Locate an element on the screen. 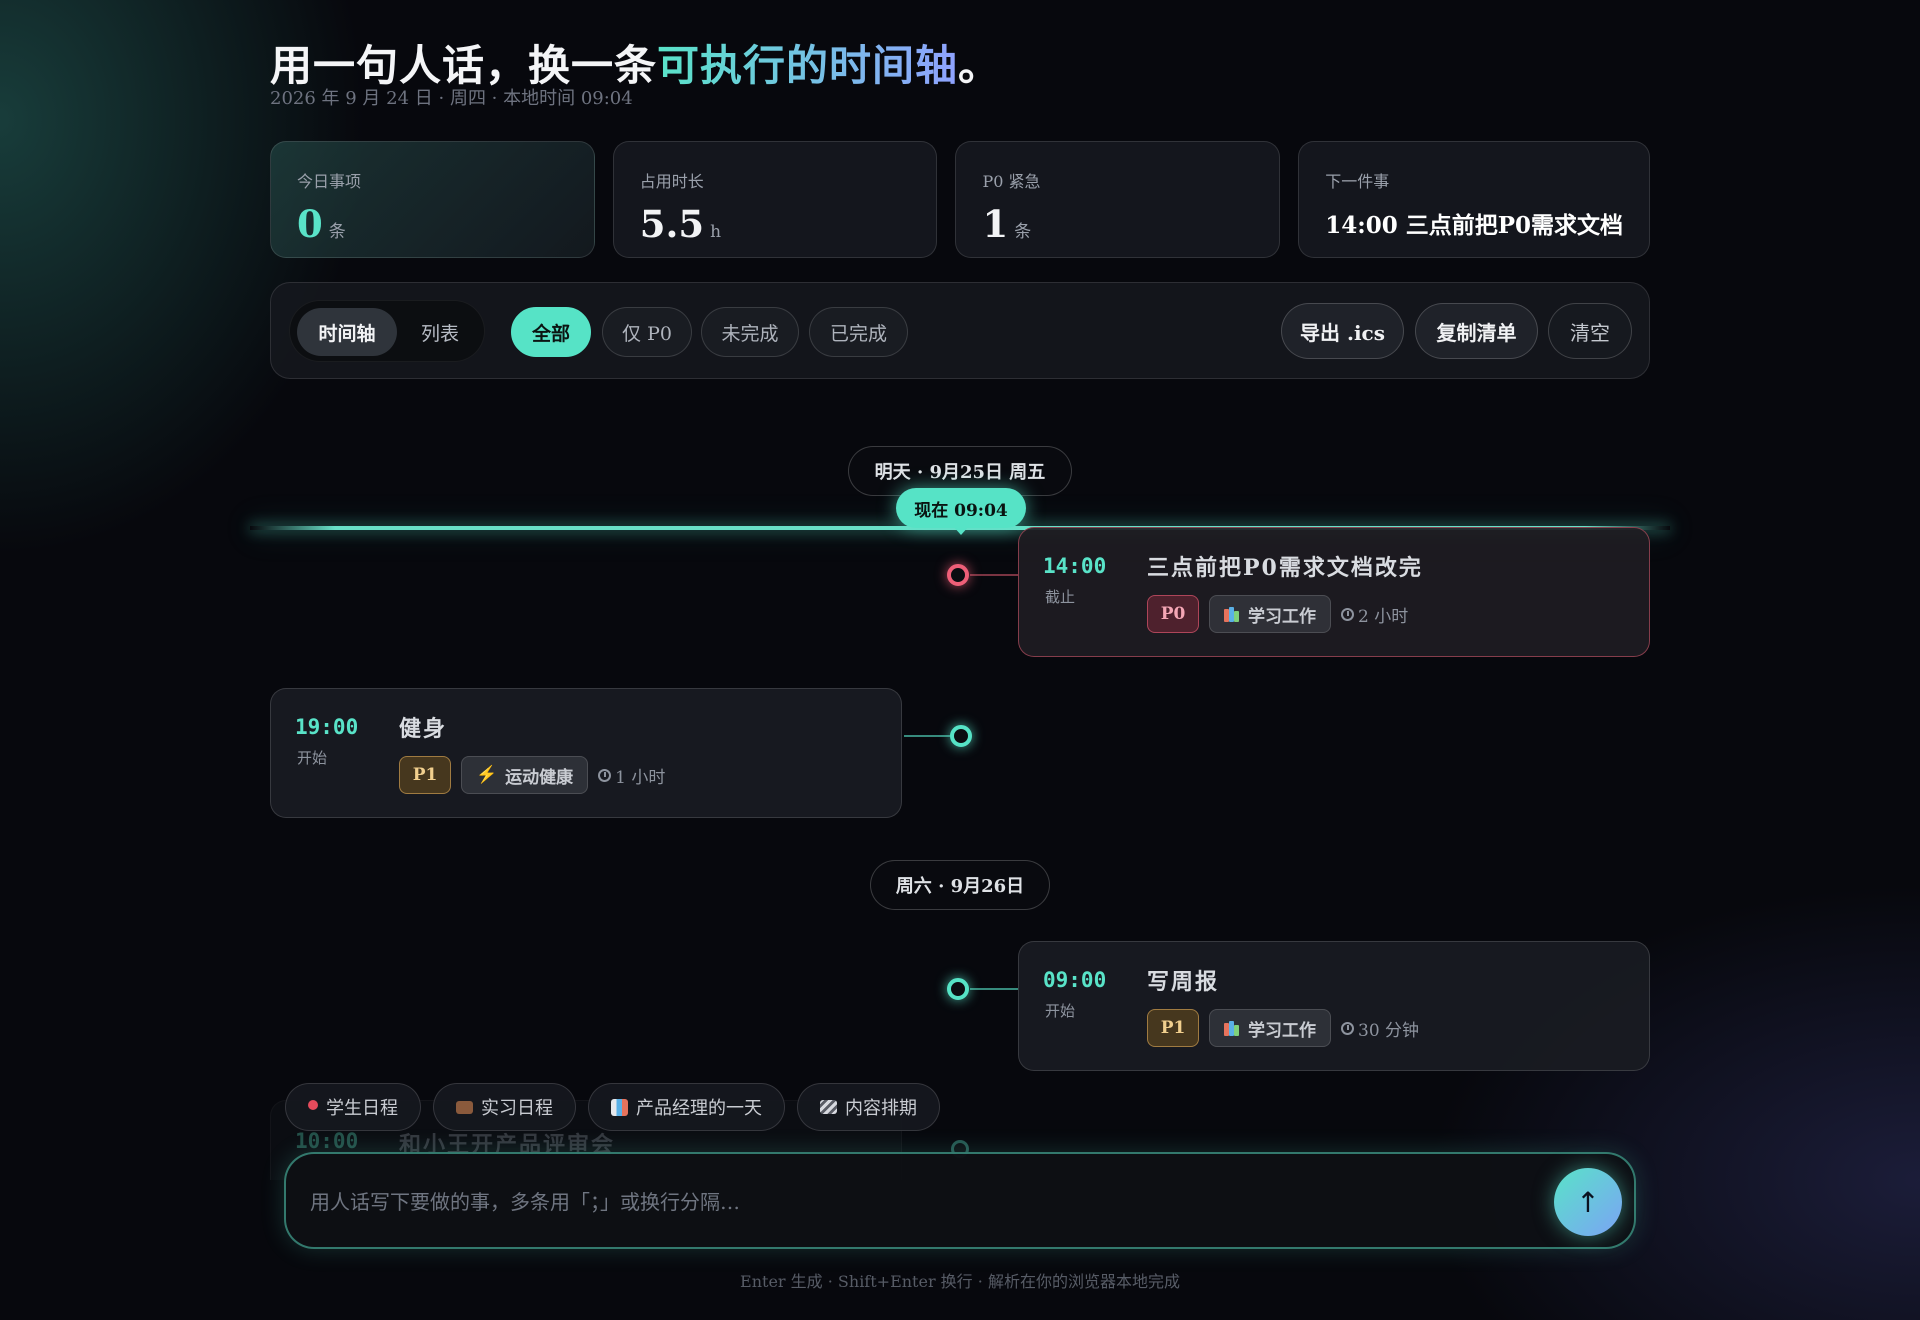 The width and height of the screenshot is (1920, 1320). stat-label: 下一件事 is located at coordinates (1357, 181).